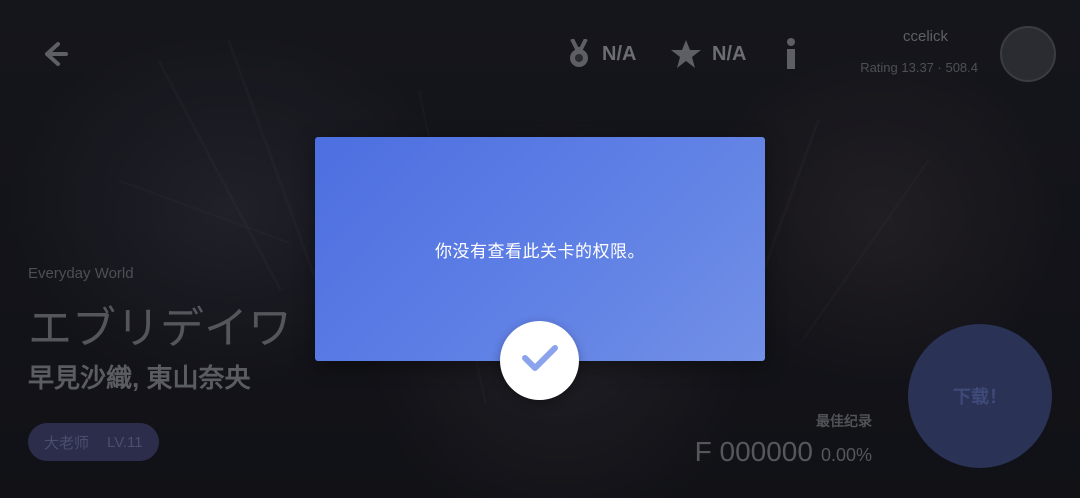 The image size is (1080, 498). I want to click on avatar-icon, so click(1028, 54).